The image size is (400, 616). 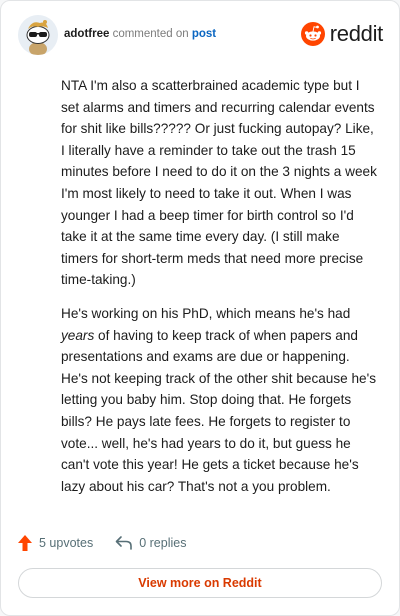 What do you see at coordinates (124, 543) in the screenshot?
I see `reply-arrow-icon` at bounding box center [124, 543].